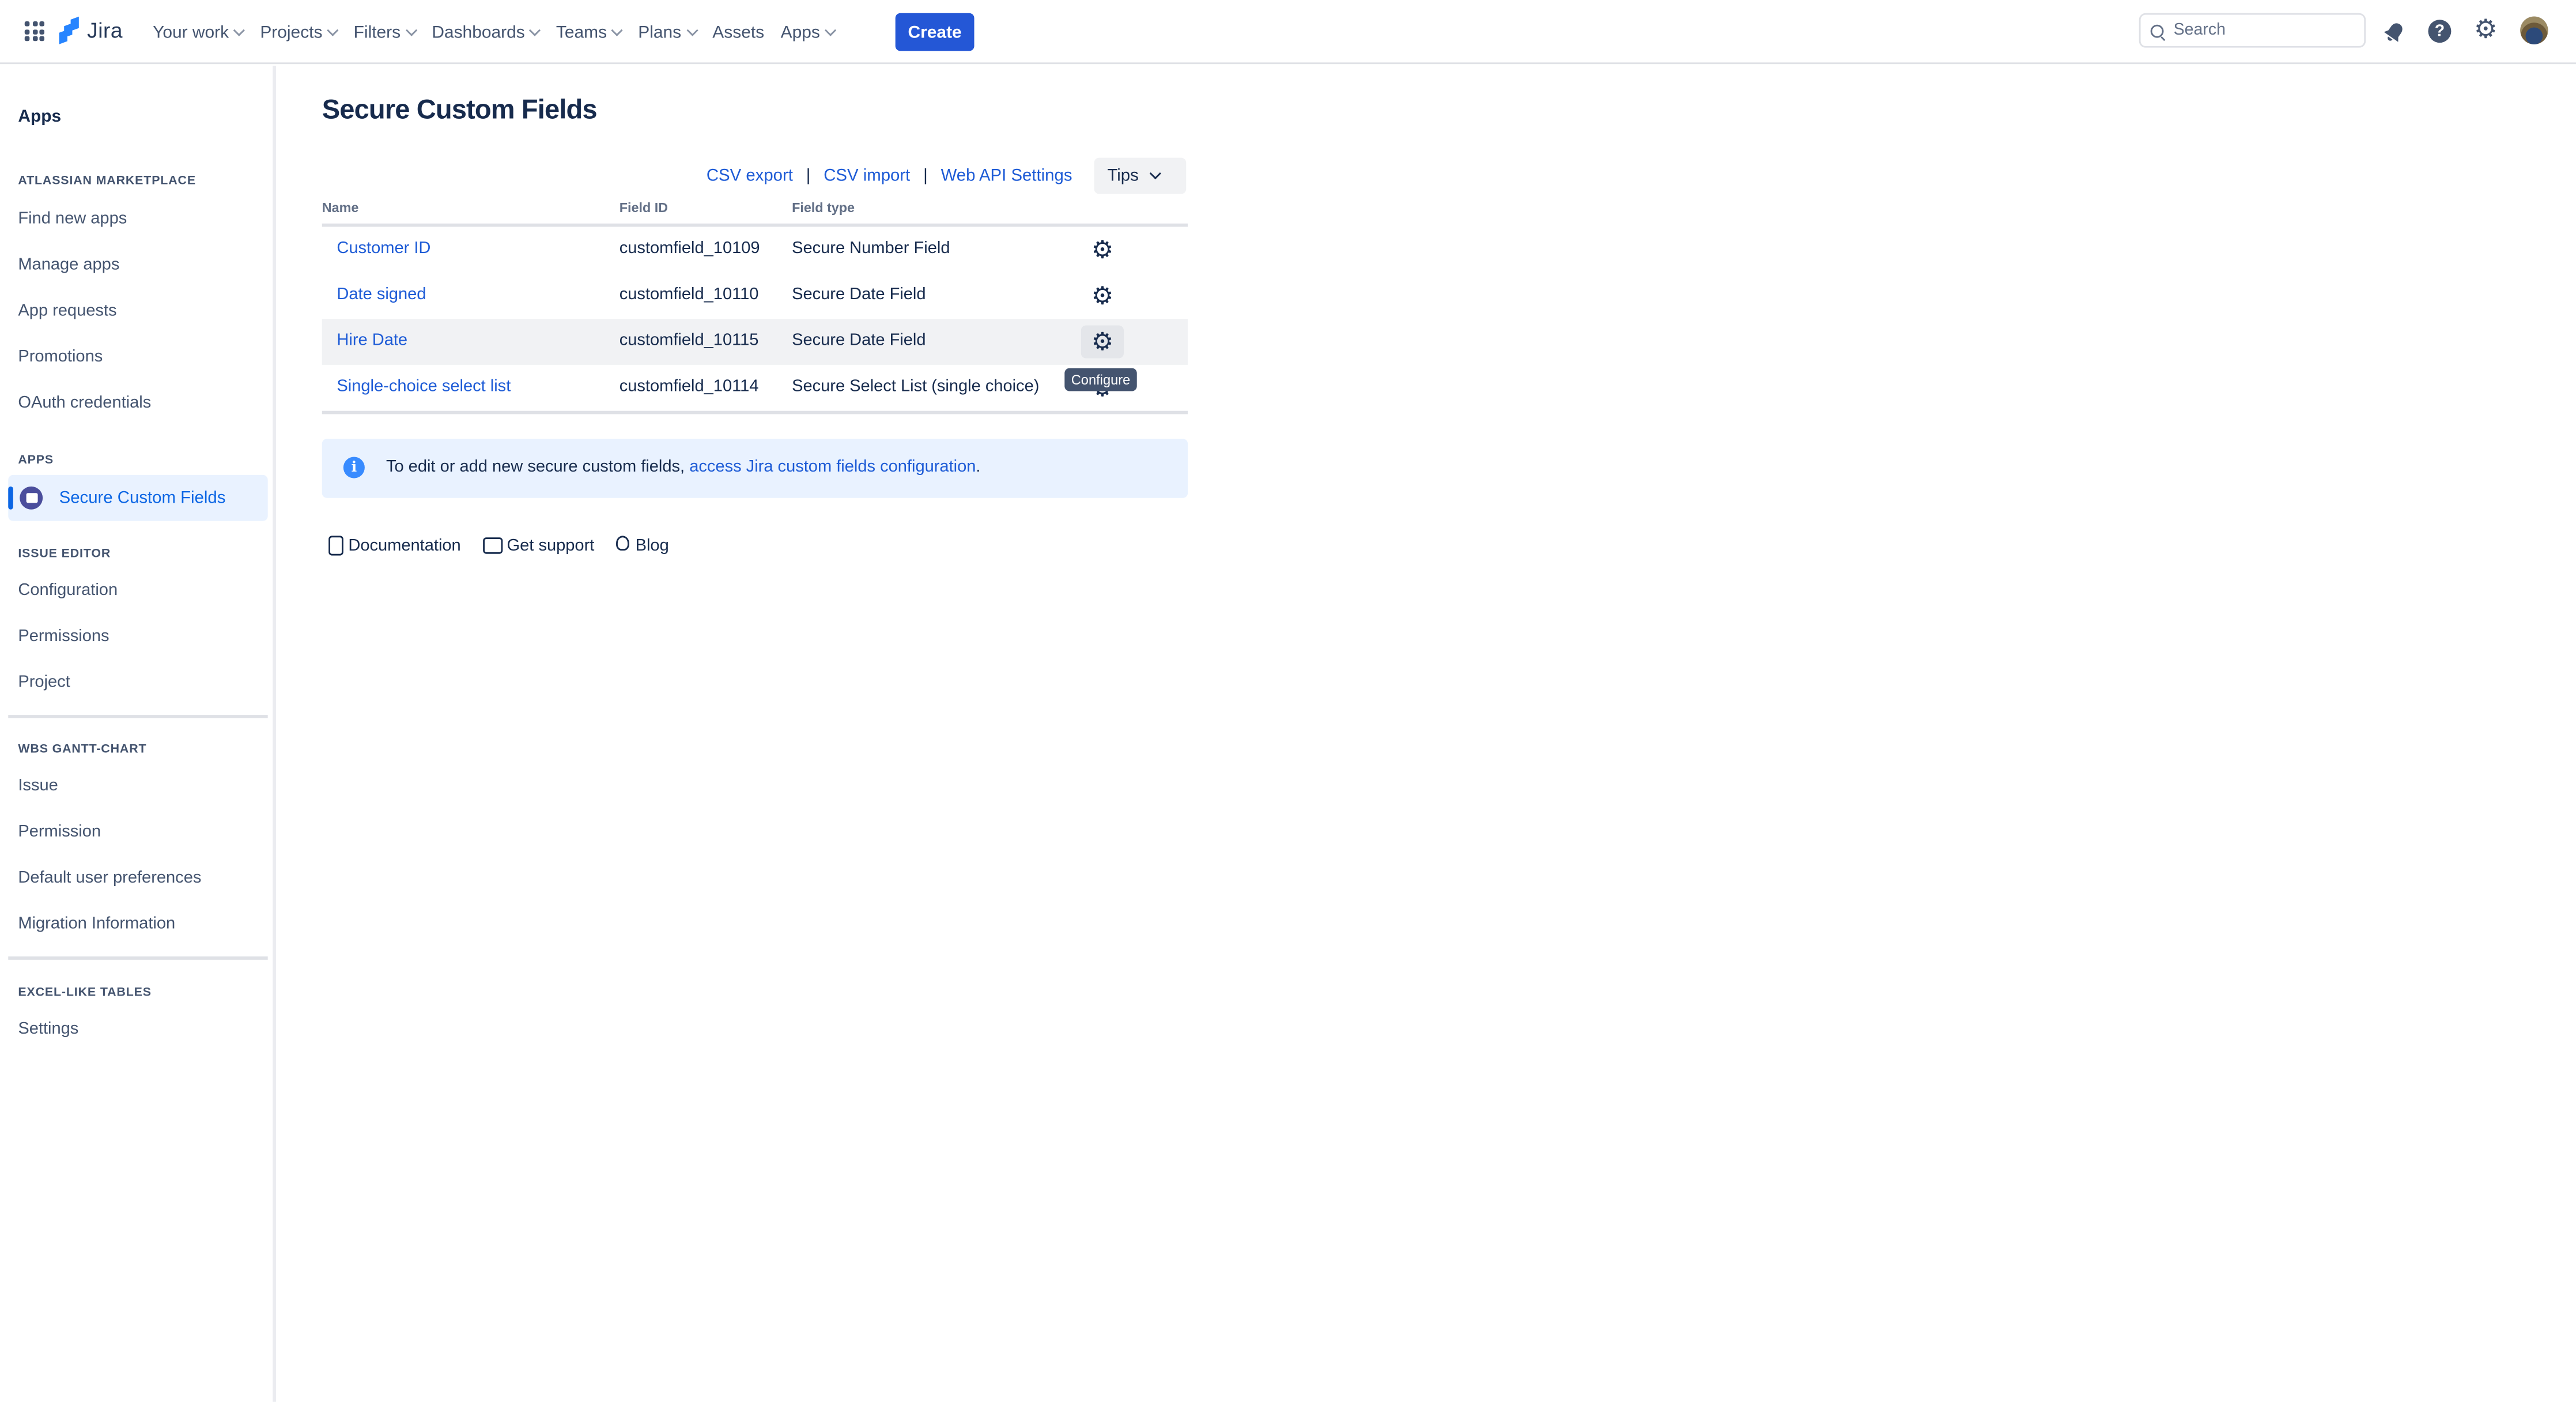 The height and width of the screenshot is (1402, 2576). Describe the element at coordinates (64, 553) in the screenshot. I see `section-heading: ISSUE EDITOR` at that location.